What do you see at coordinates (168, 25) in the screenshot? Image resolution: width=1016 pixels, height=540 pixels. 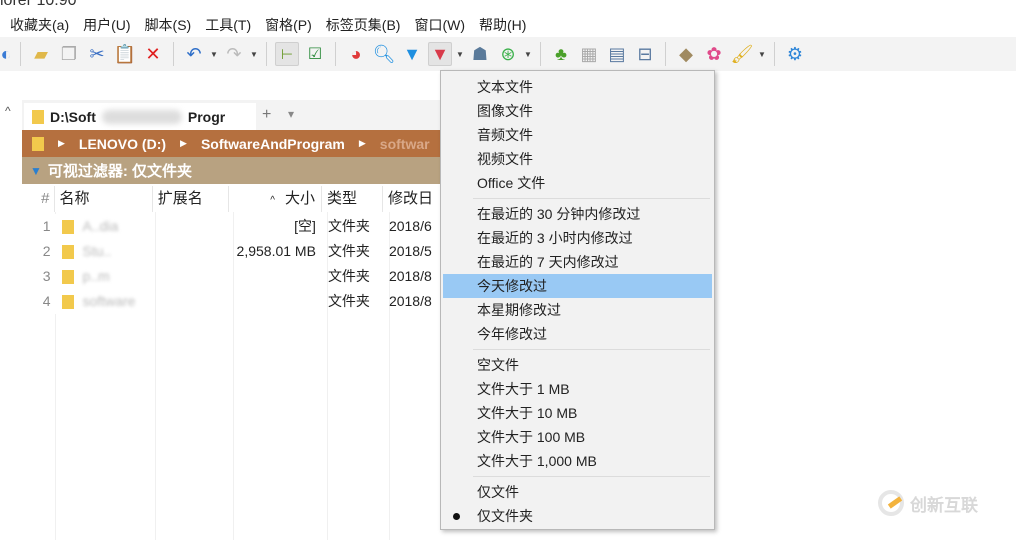 I see `menu-scripting: 脚本(S)` at bounding box center [168, 25].